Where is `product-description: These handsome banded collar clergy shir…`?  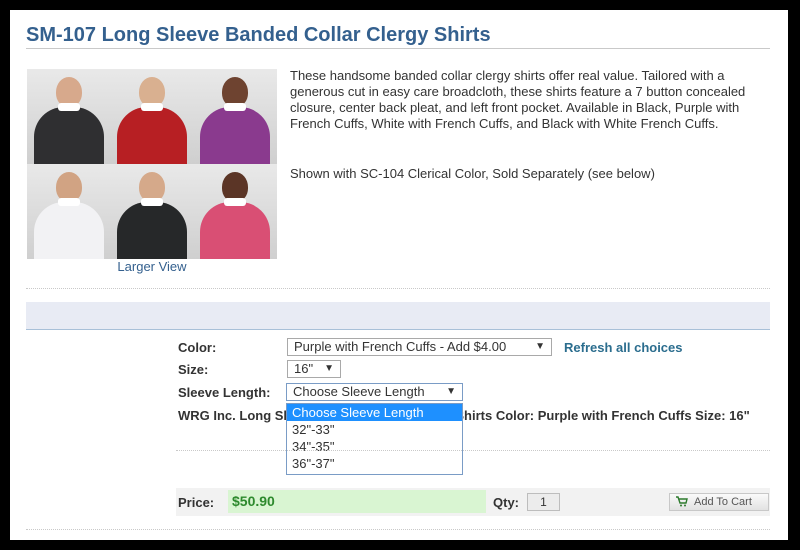 product-description: These handsome banded collar clergy shir… is located at coordinates (518, 99).